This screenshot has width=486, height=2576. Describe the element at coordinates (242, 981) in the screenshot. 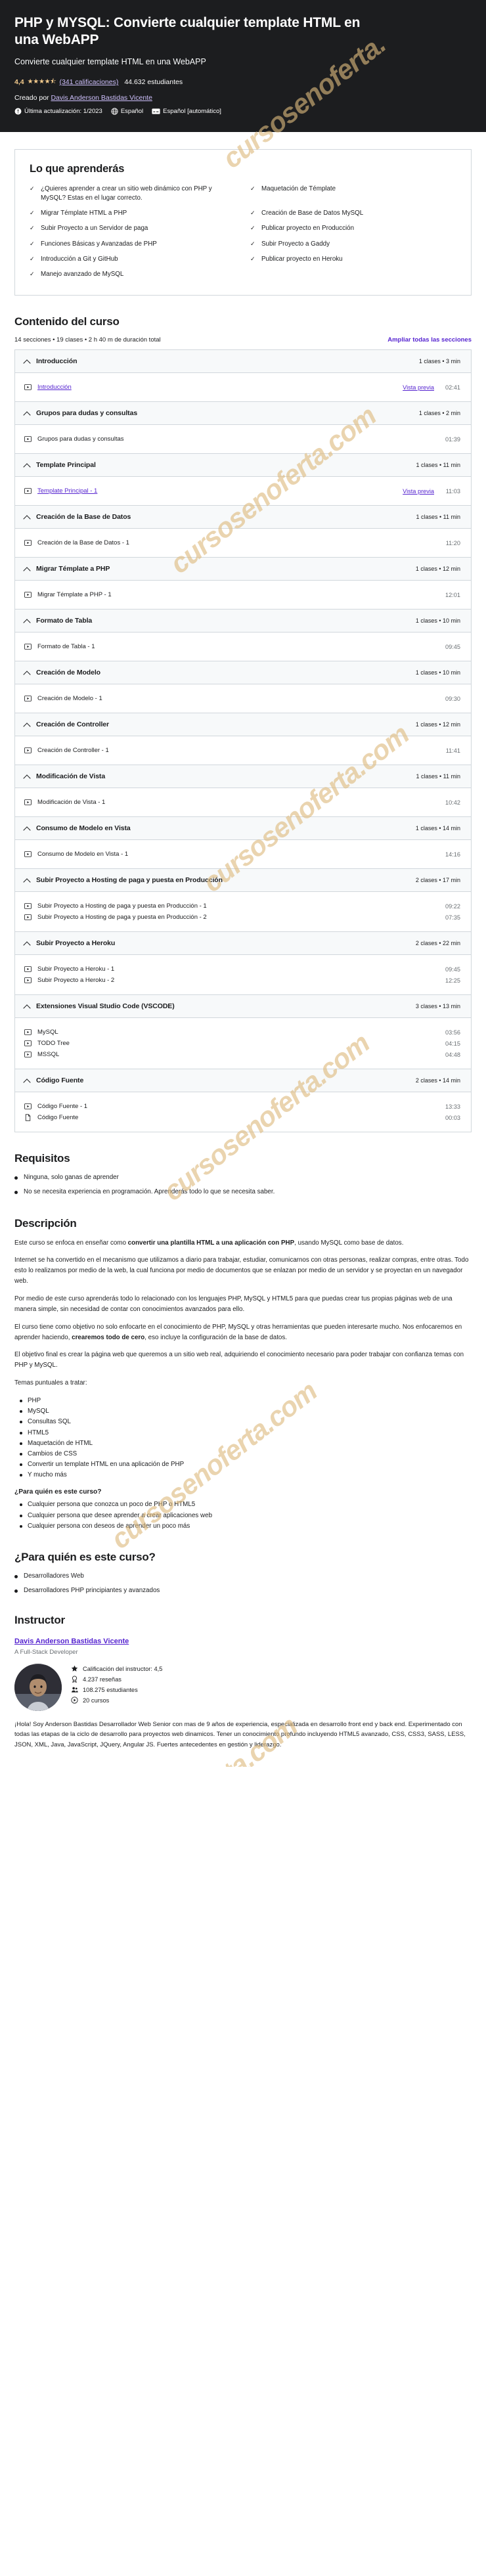

I see `curriculum-lecture-row: Subir Proyecto a Heroku - 2 12:25` at that location.